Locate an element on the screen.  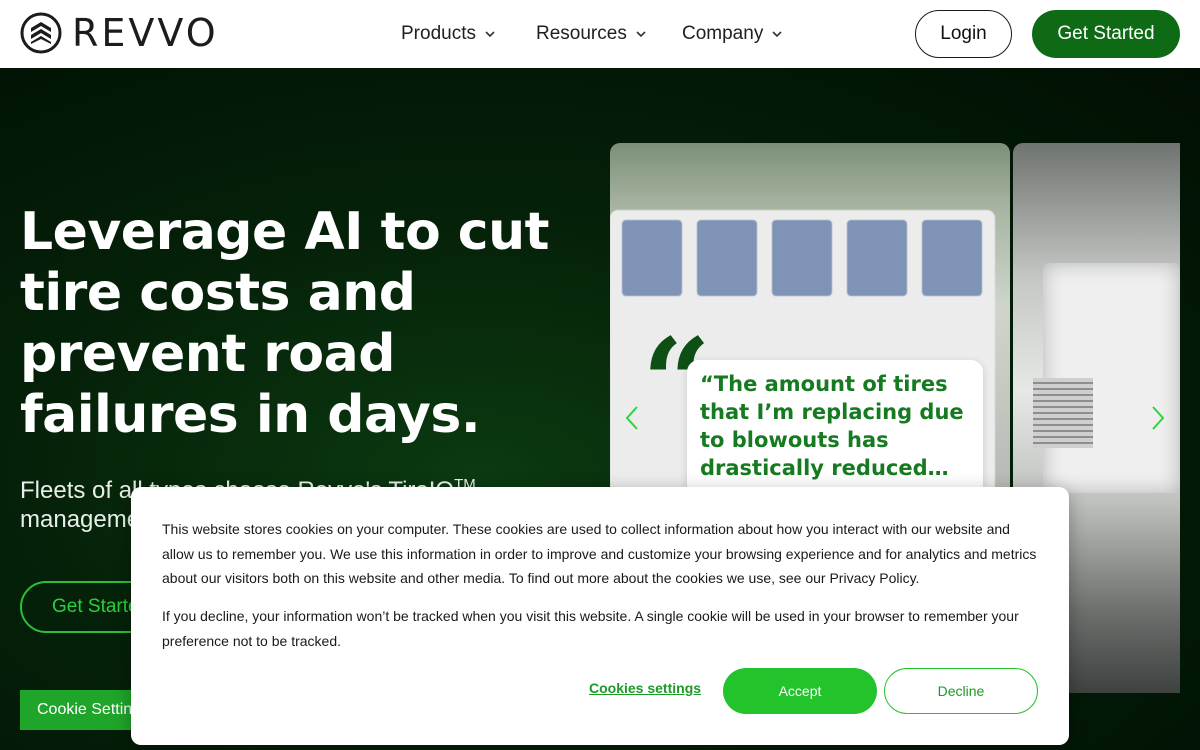
arrow-right-icon is located at coordinates (1158, 418).